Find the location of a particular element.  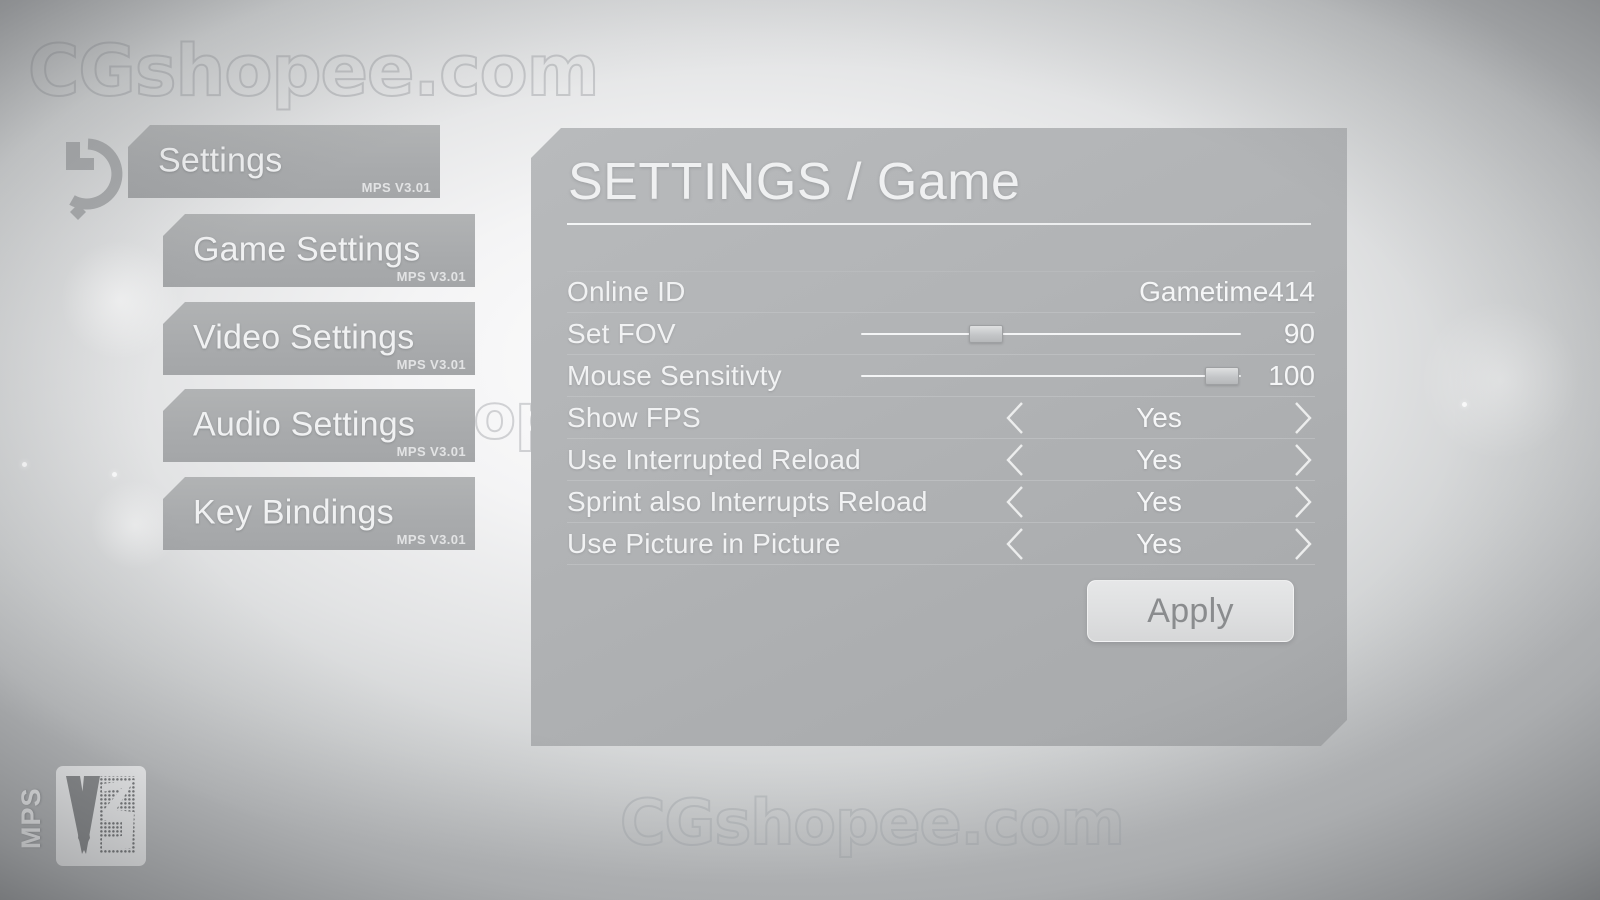

setting-value: Gametime414 is located at coordinates (1227, 291).